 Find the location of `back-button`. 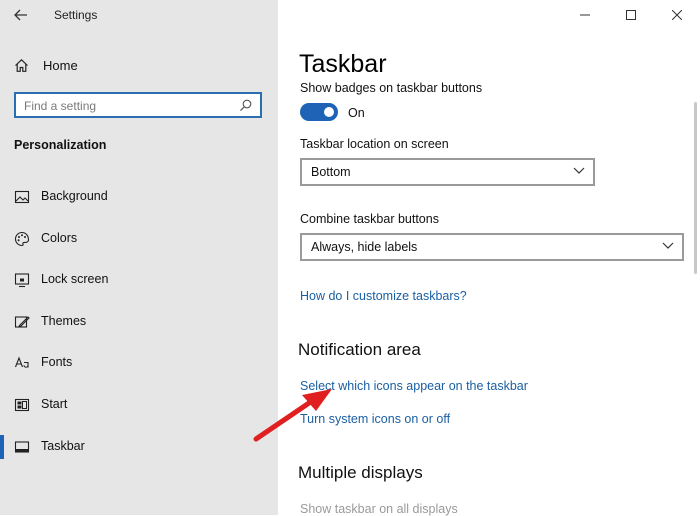

back-button is located at coordinates (21, 15).